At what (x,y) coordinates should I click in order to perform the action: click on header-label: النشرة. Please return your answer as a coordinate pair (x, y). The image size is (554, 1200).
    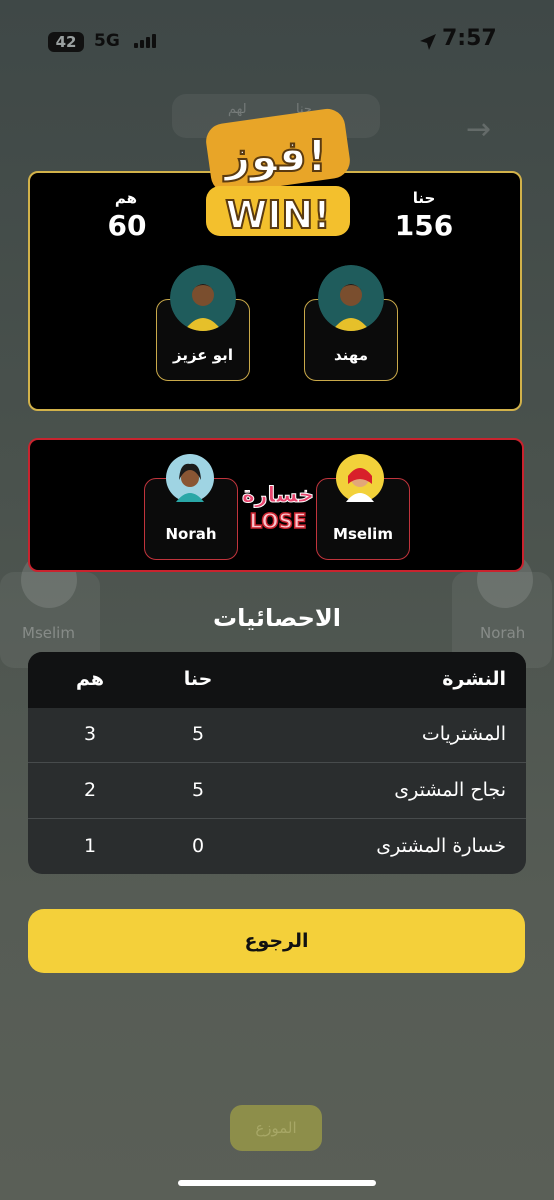
    Looking at the image, I should click on (474, 679).